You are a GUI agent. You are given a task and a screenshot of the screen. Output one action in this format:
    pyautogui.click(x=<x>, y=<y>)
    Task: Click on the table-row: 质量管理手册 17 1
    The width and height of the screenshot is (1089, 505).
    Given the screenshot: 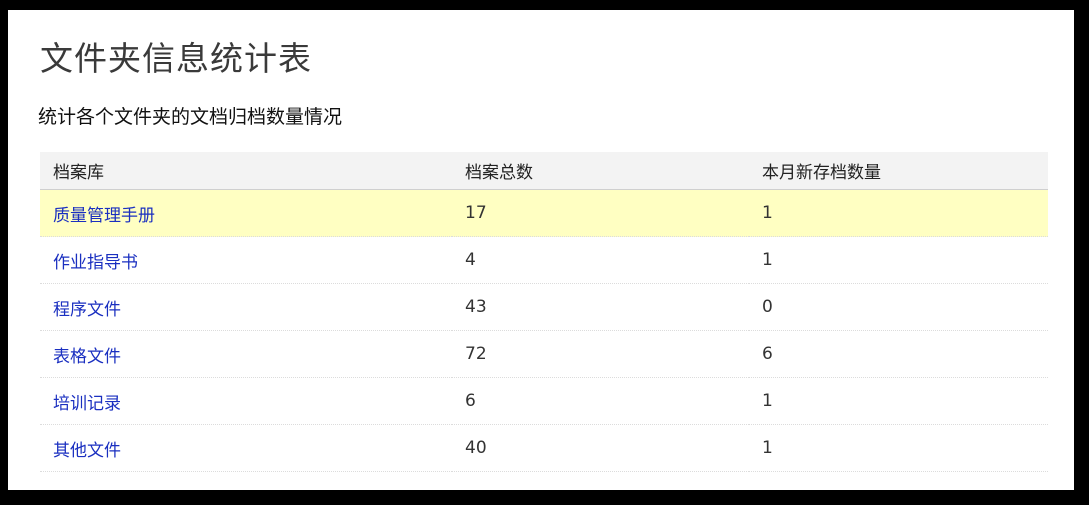 What is the action you would take?
    pyautogui.click(x=544, y=213)
    